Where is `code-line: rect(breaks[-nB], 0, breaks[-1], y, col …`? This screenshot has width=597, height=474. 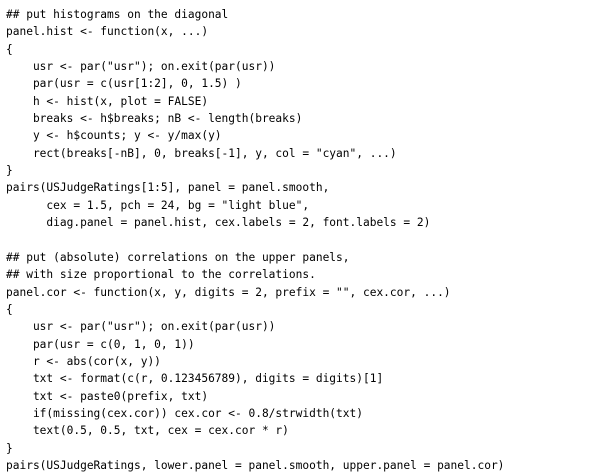 code-line: rect(breaks[-nB], 0, breaks[-1], y, col … is located at coordinates (201, 153).